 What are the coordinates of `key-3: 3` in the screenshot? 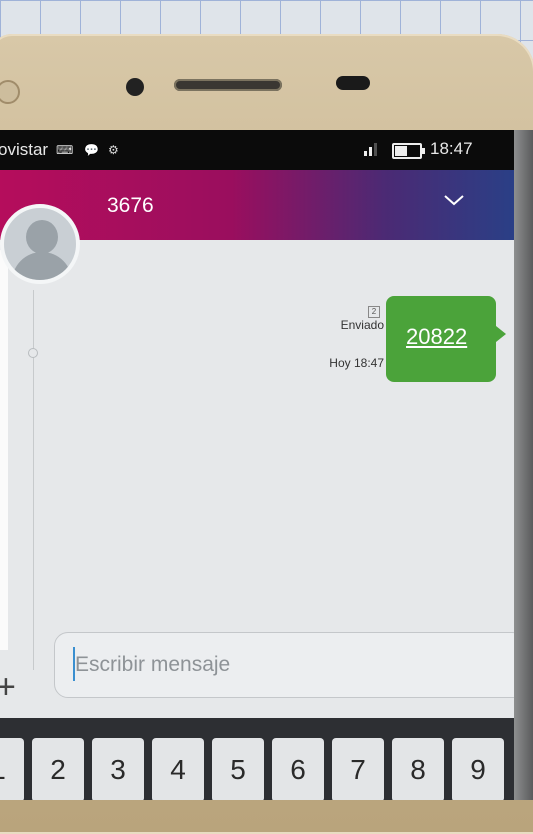 It's located at (118, 769).